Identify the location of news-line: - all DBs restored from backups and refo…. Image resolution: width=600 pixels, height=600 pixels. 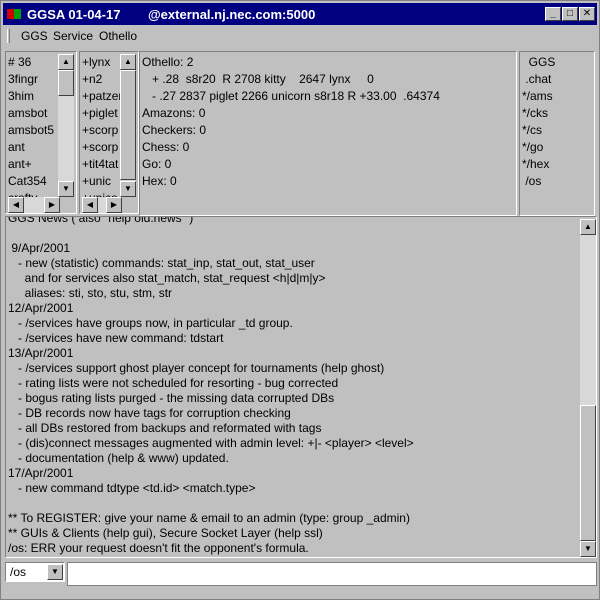
(165, 428).